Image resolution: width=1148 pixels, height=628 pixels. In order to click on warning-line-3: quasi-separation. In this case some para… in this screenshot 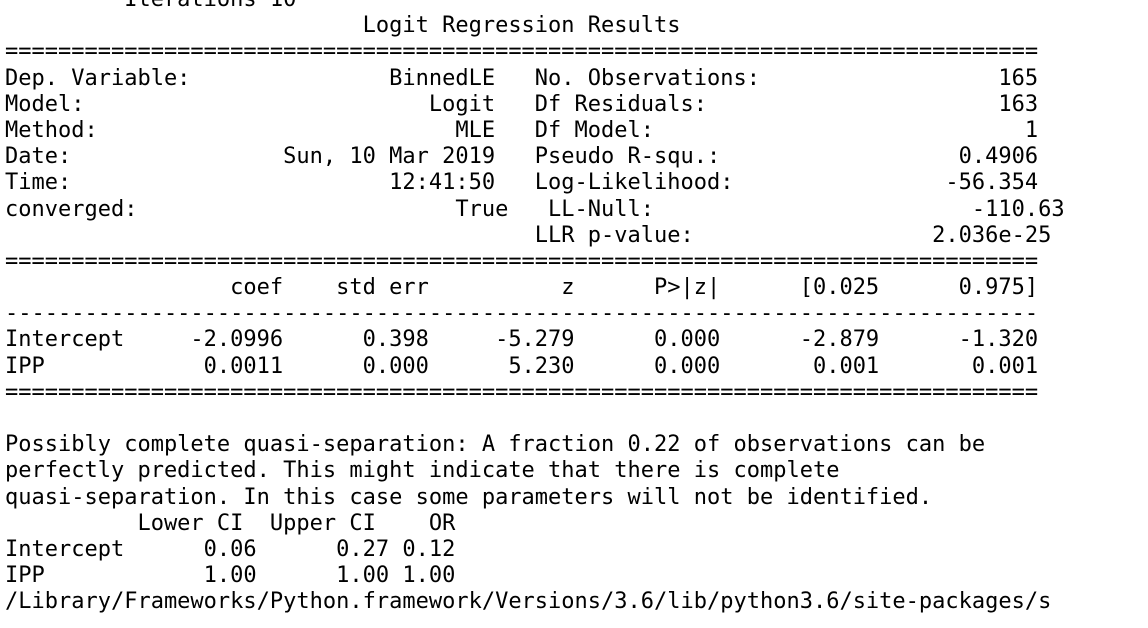, I will do `click(469, 497)`.